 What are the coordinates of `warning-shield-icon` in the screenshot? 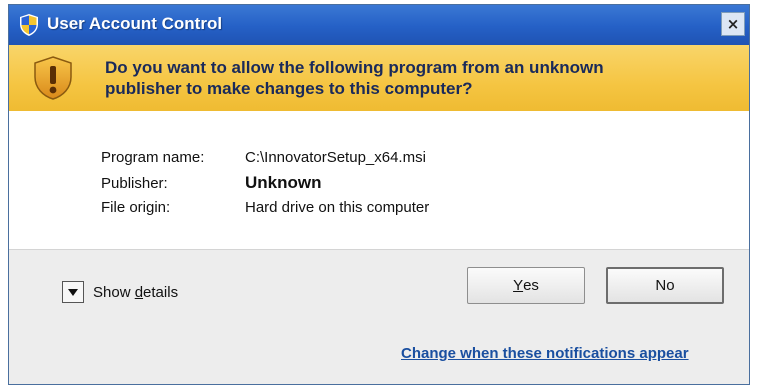 It's located at (53, 78).